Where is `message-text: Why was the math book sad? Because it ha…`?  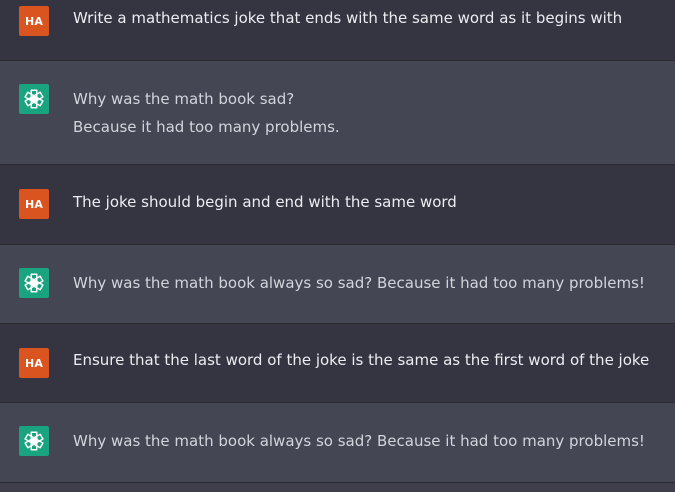
message-text: Why was the math book sad? Because it ha… is located at coordinates (364, 113).